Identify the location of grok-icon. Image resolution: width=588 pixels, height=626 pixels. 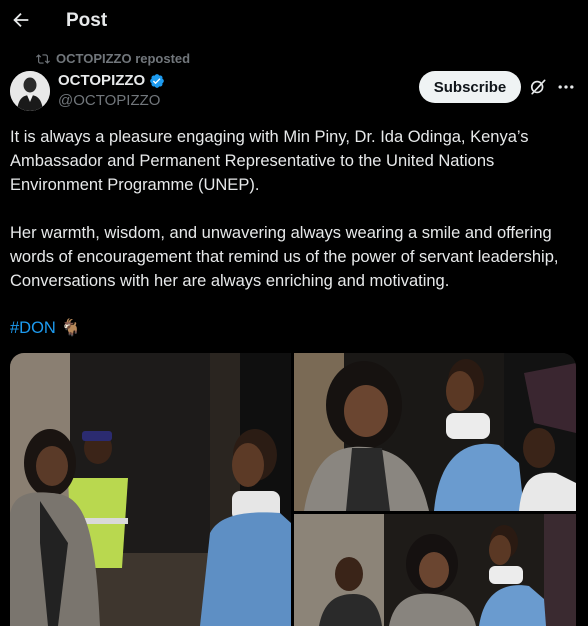
(538, 87).